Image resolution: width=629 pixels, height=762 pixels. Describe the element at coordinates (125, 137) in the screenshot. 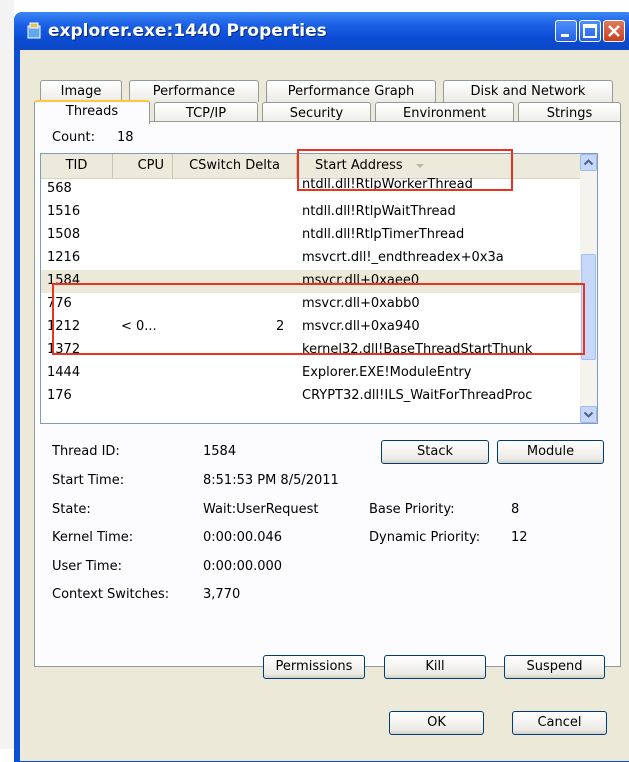

I see `count-value: 18` at that location.